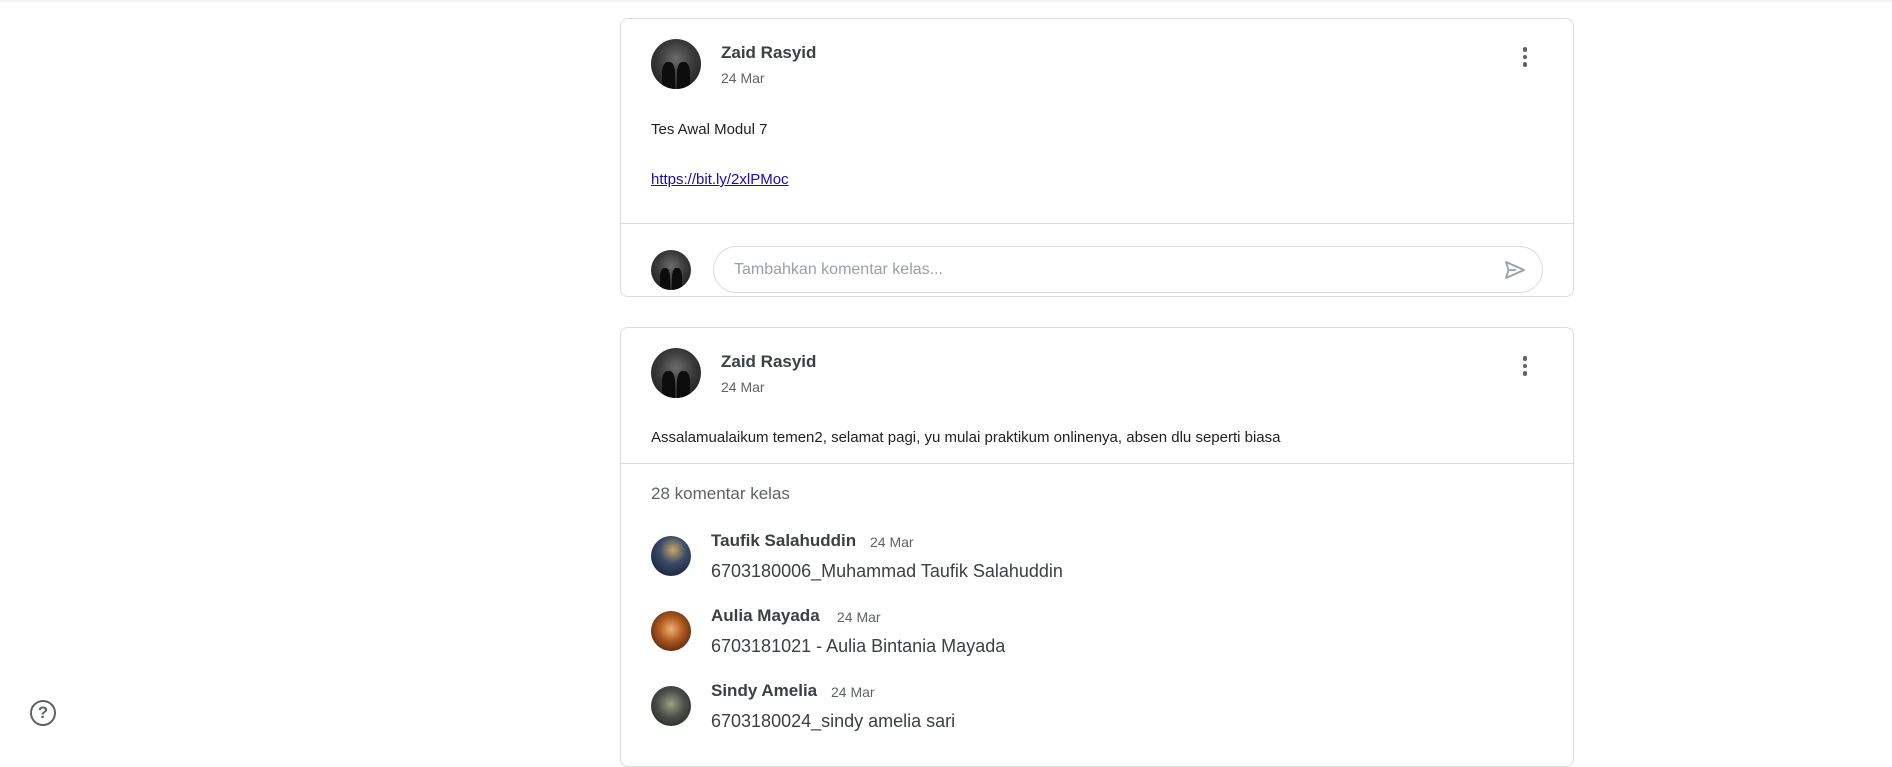 This screenshot has height=767, width=1892. Describe the element at coordinates (1097, 139) in the screenshot. I see `post-body: Tes Awal Modul 7 https://bit.ly/2xlPMoc` at that location.